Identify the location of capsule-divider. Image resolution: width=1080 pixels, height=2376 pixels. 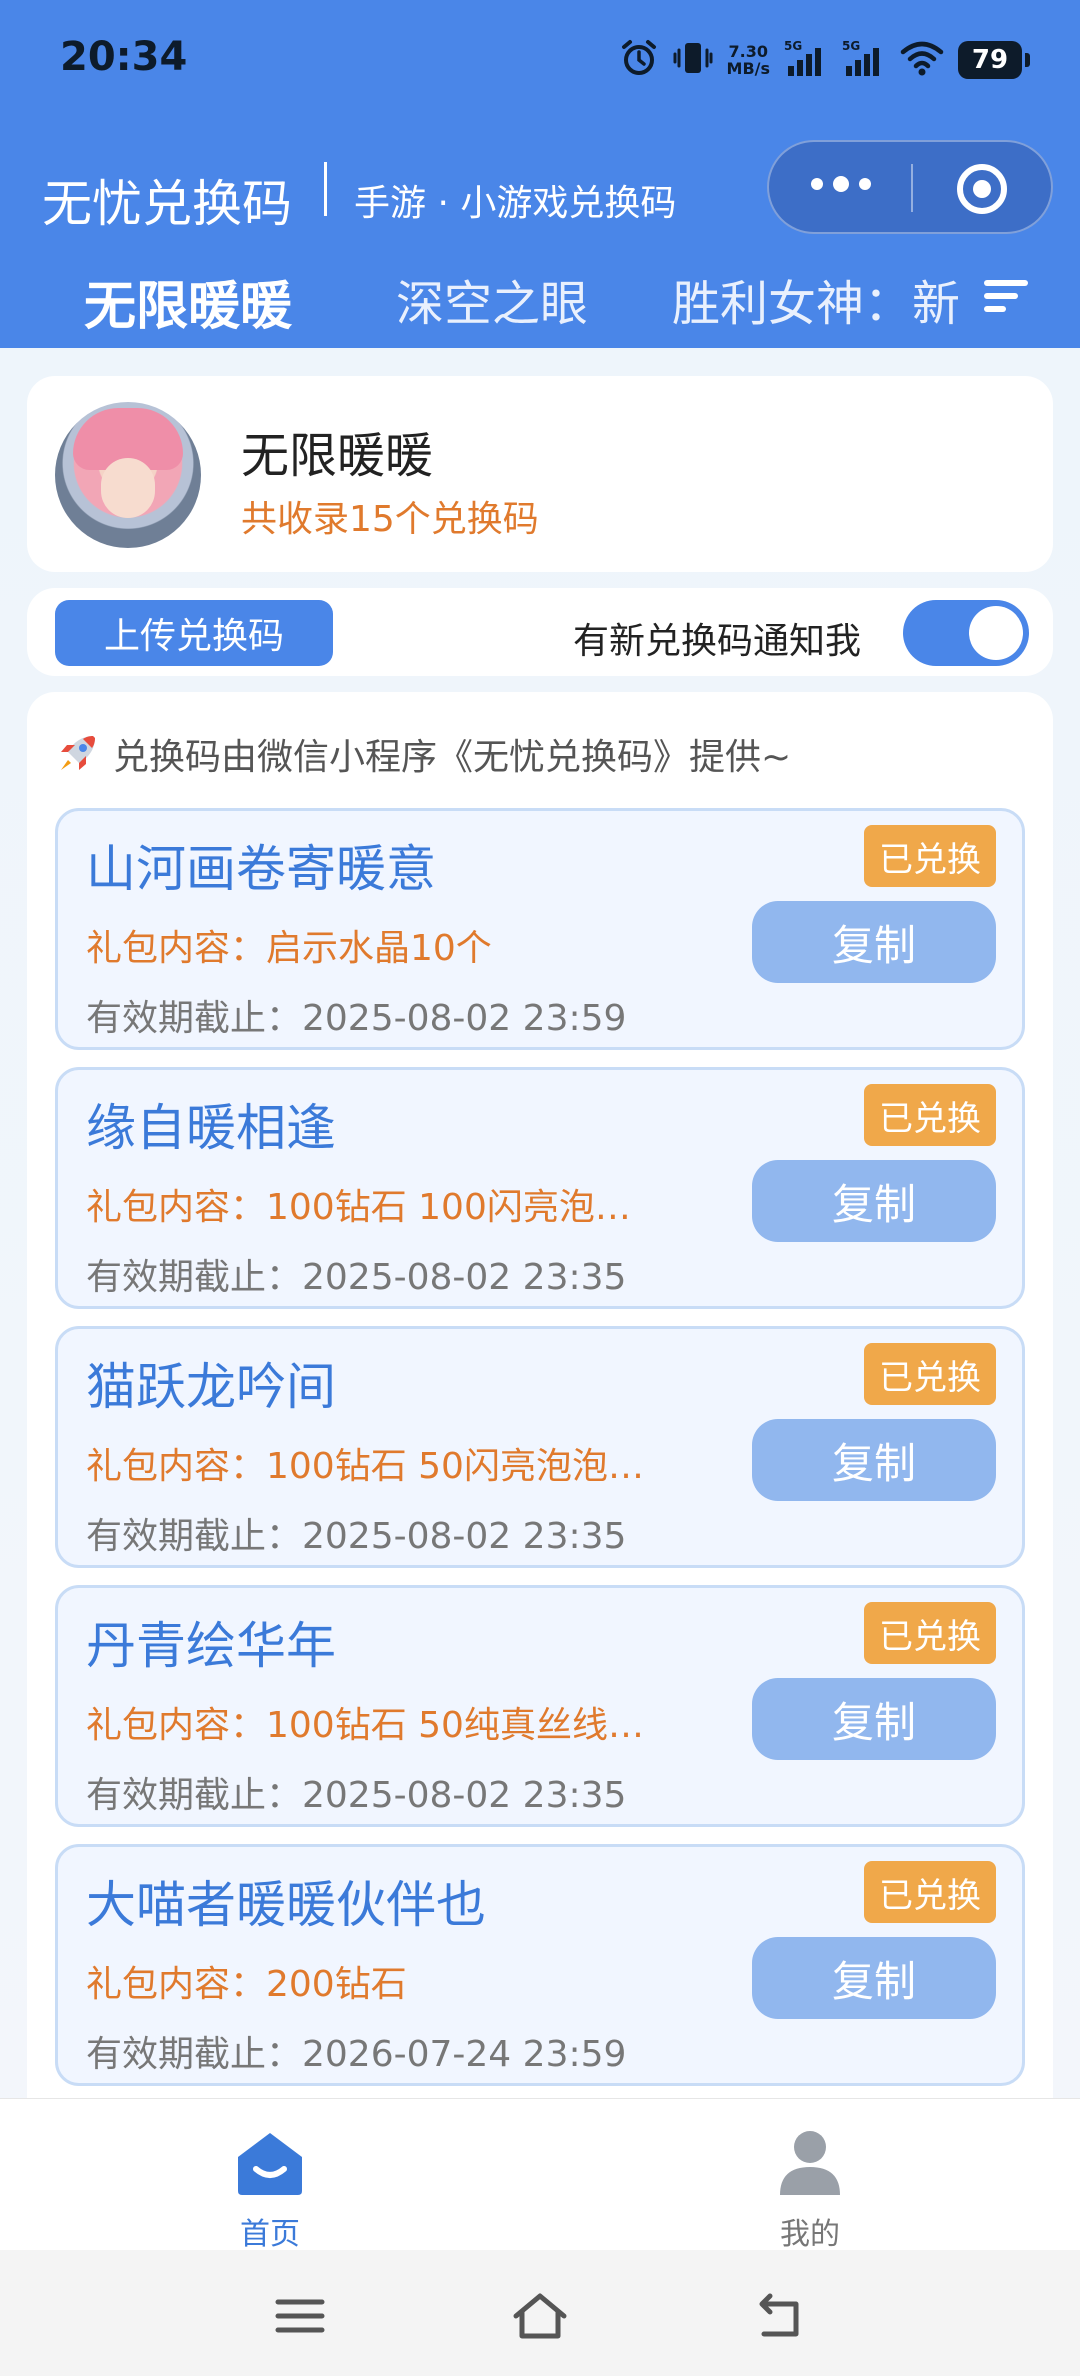
(912, 188).